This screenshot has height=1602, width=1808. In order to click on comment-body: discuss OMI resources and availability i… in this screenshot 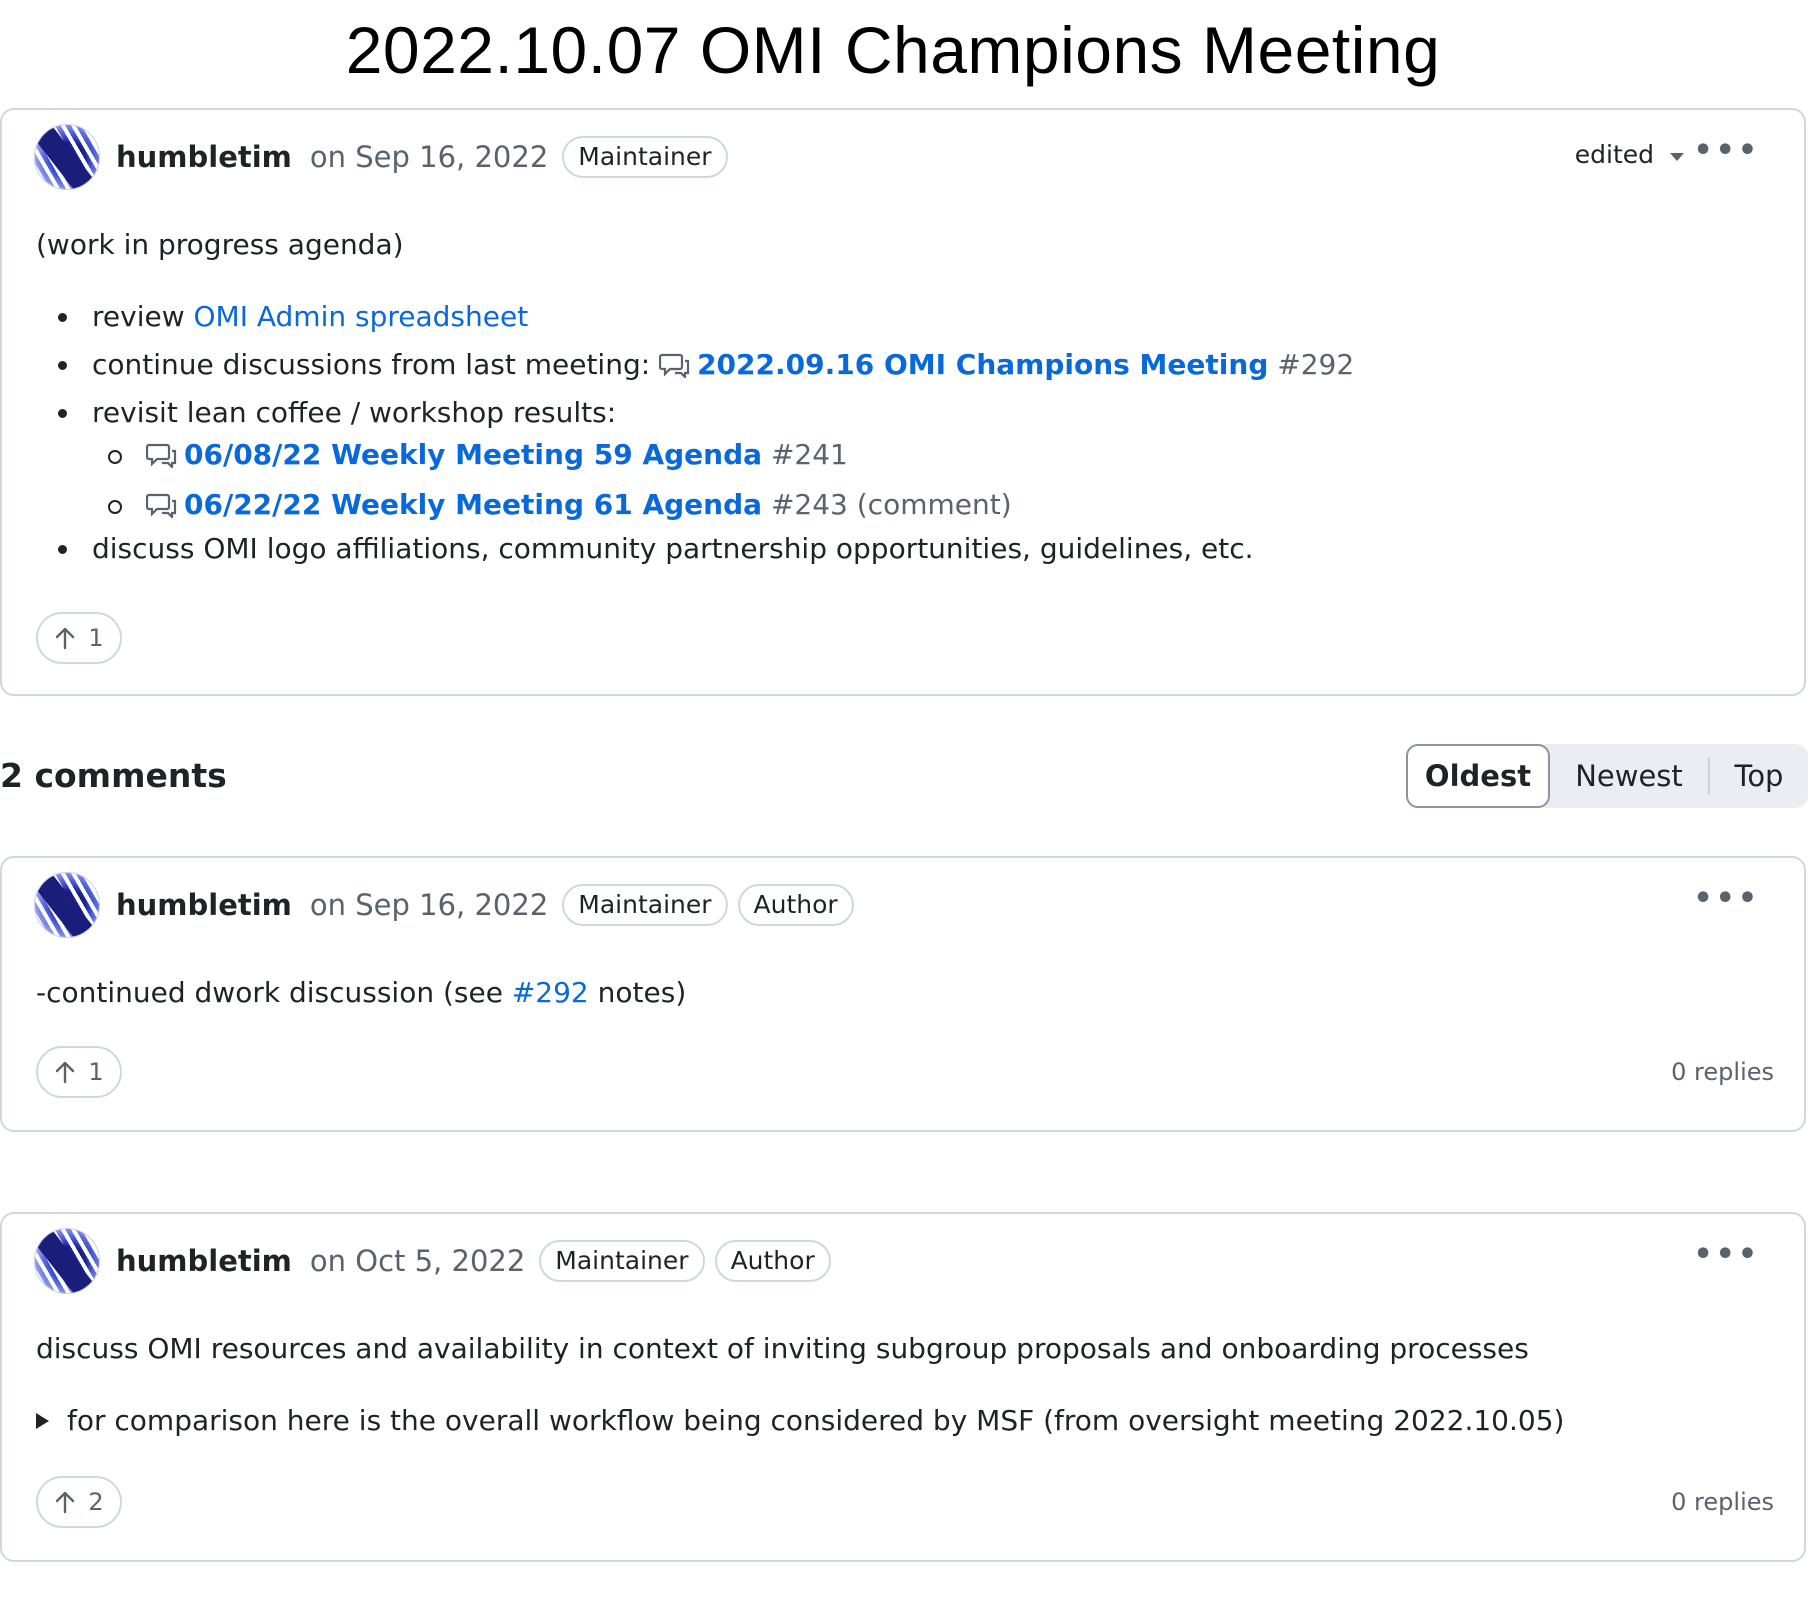, I will do `click(782, 1348)`.